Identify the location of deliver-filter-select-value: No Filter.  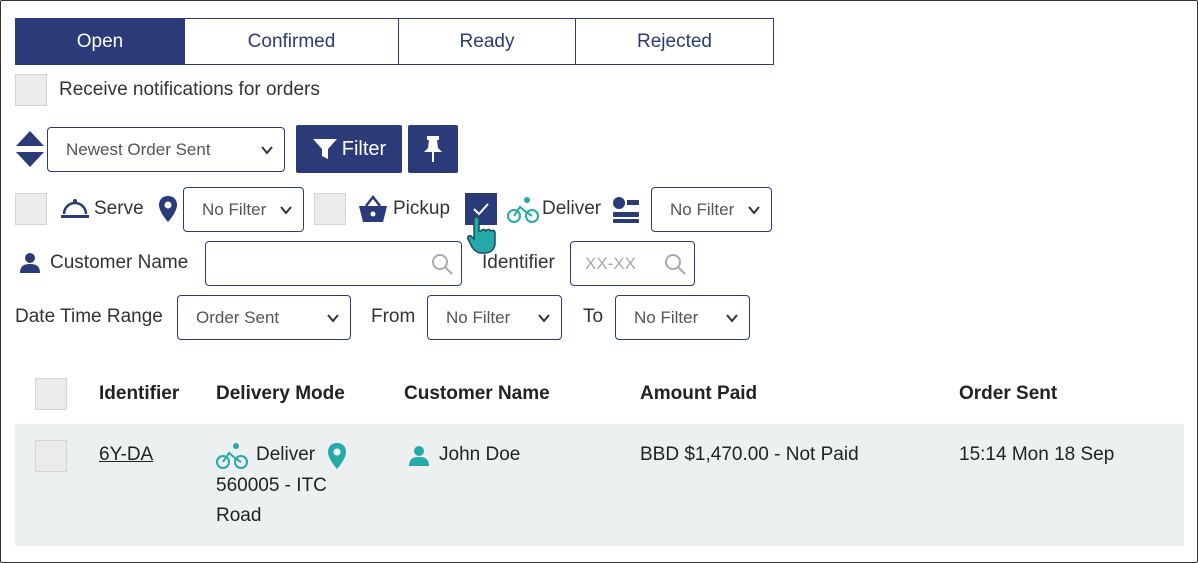
(702, 209).